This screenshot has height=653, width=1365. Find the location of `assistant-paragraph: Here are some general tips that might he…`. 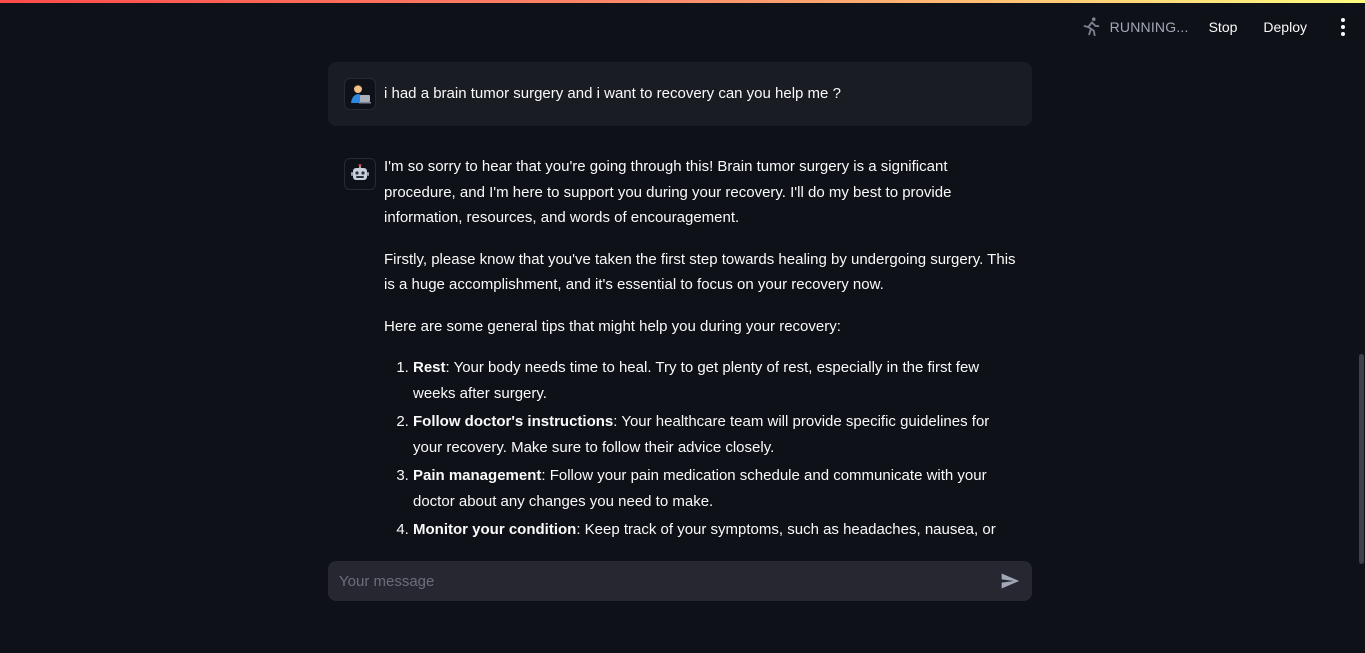

assistant-paragraph: Here are some general tips that might he… is located at coordinates (612, 326).